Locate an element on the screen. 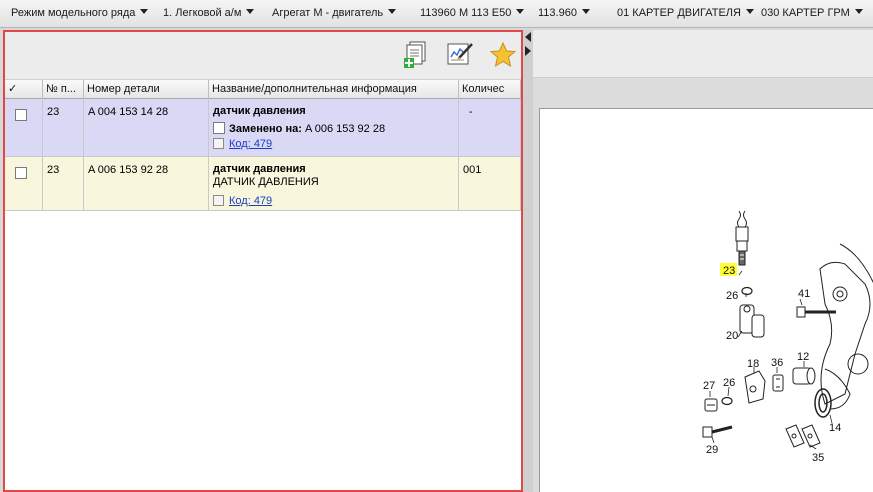  parts-toolbar is located at coordinates (263, 56).